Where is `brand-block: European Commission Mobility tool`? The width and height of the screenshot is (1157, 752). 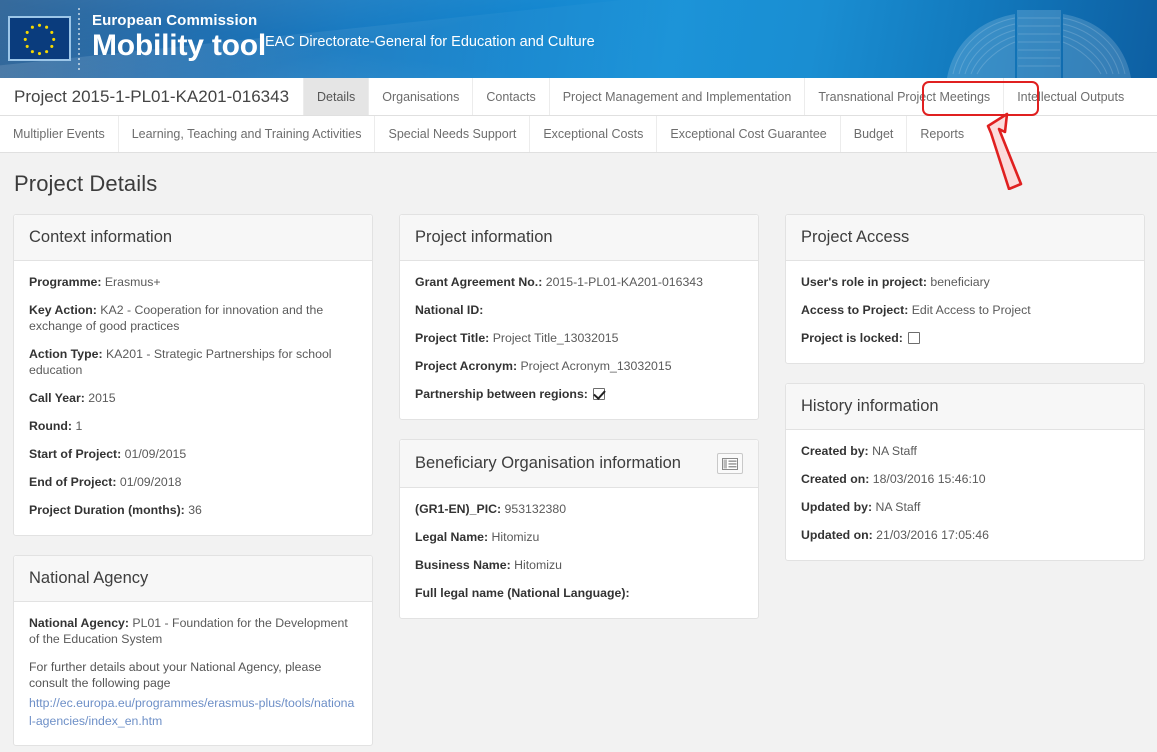
brand-block: European Commission Mobility tool is located at coordinates (179, 37).